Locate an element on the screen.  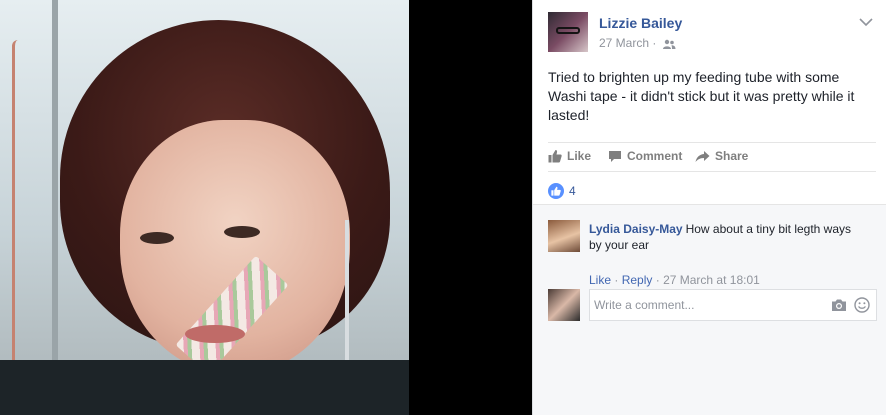
chevron-down-icon is located at coordinates (866, 22).